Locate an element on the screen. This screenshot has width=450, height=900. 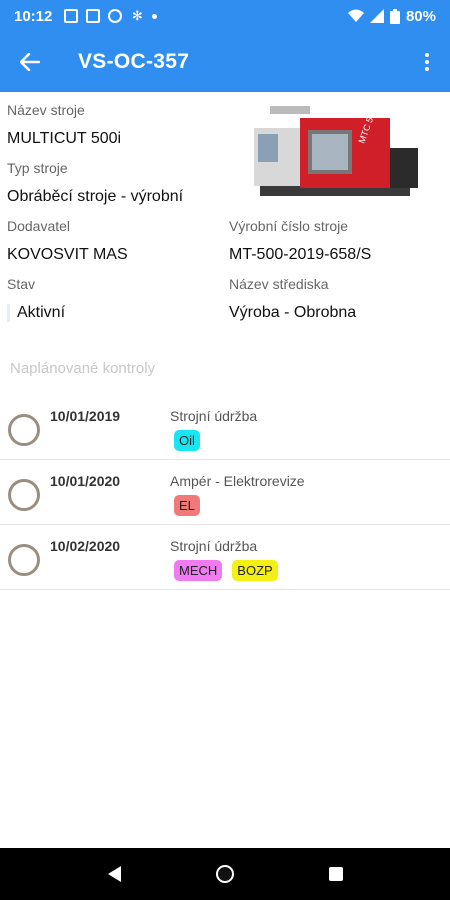
machine-image: MTC 500 is located at coordinates (336, 154).